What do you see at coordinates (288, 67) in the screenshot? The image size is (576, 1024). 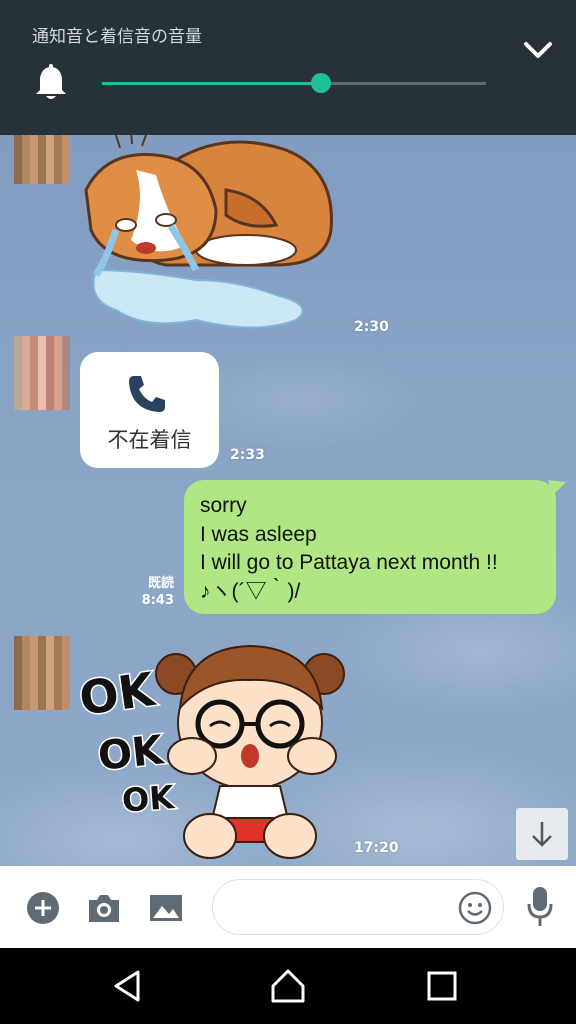 I see `volume-panel: 通知音と着信音の音量` at bounding box center [288, 67].